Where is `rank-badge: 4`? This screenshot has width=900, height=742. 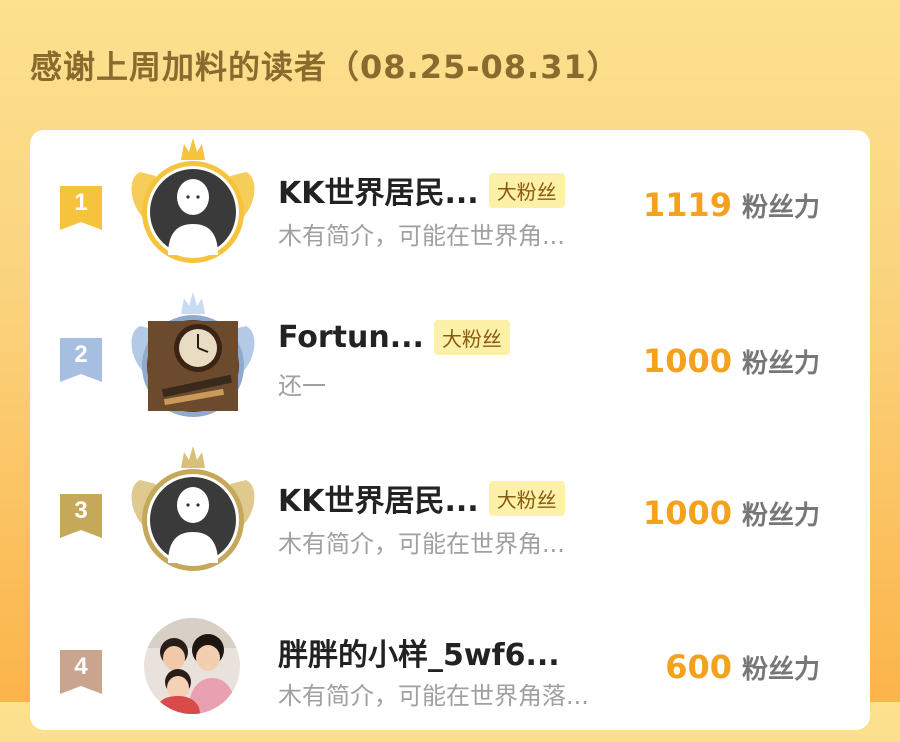 rank-badge: 4 is located at coordinates (81, 672).